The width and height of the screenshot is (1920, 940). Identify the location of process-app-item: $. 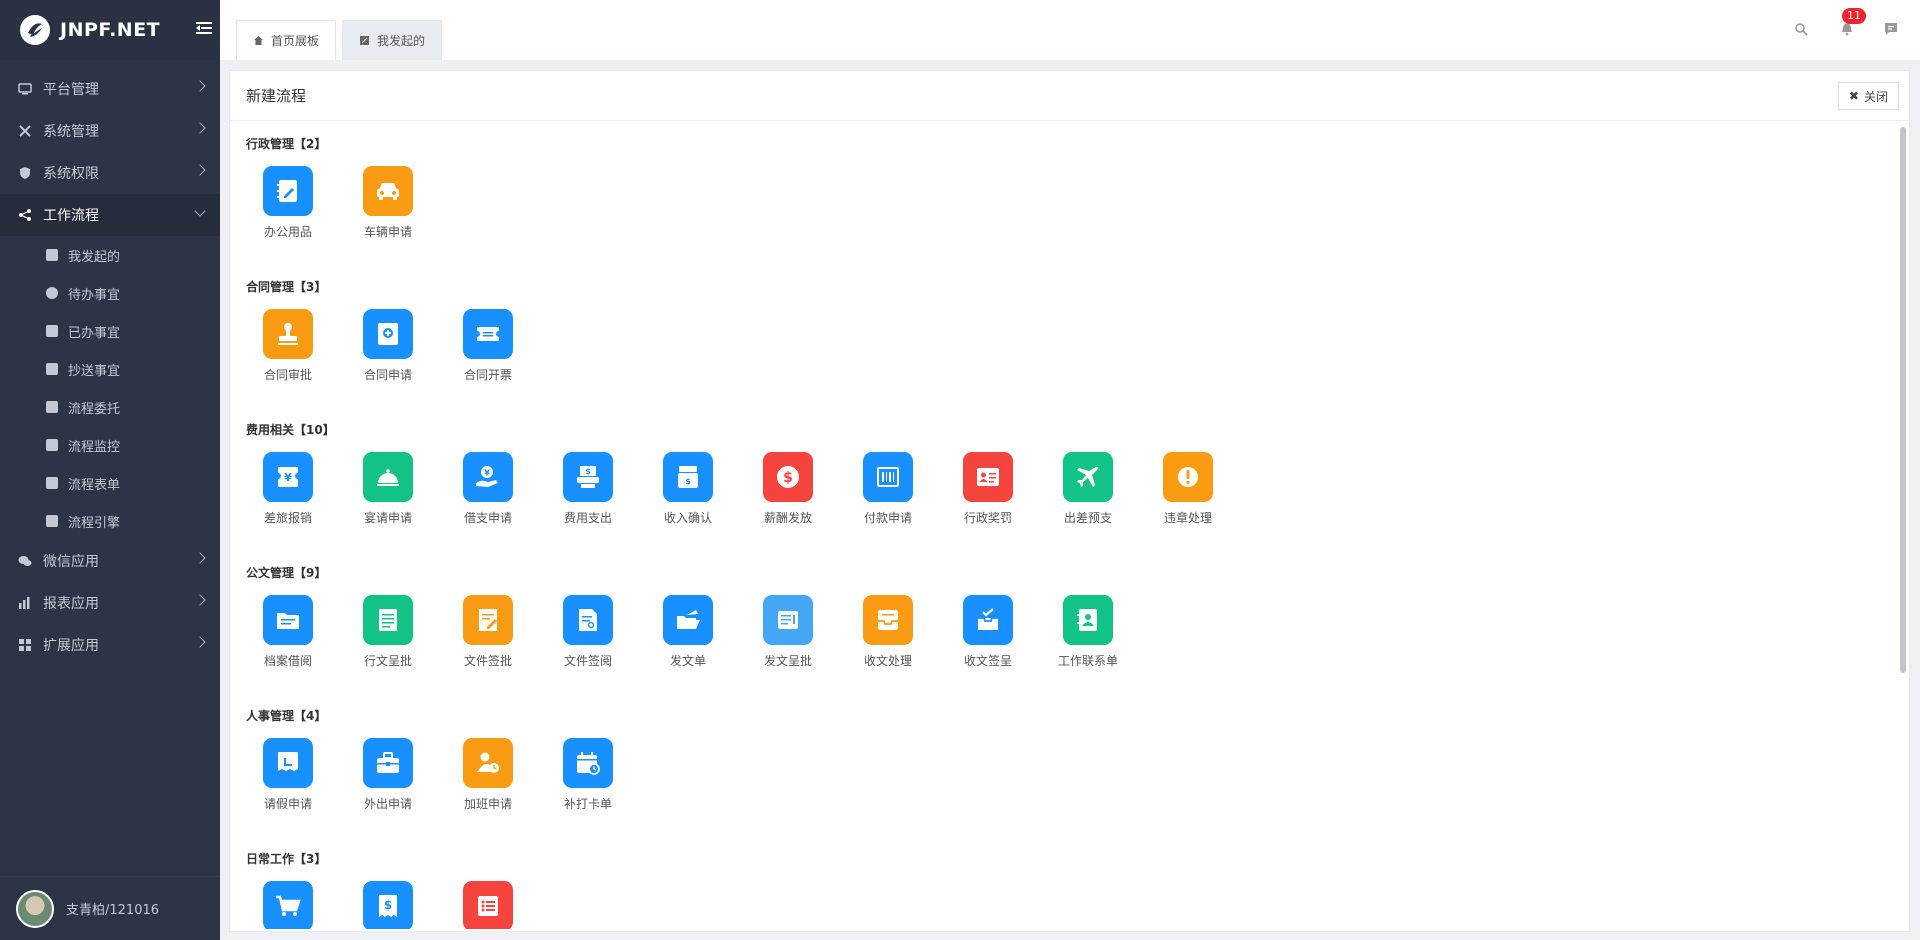
(388, 905).